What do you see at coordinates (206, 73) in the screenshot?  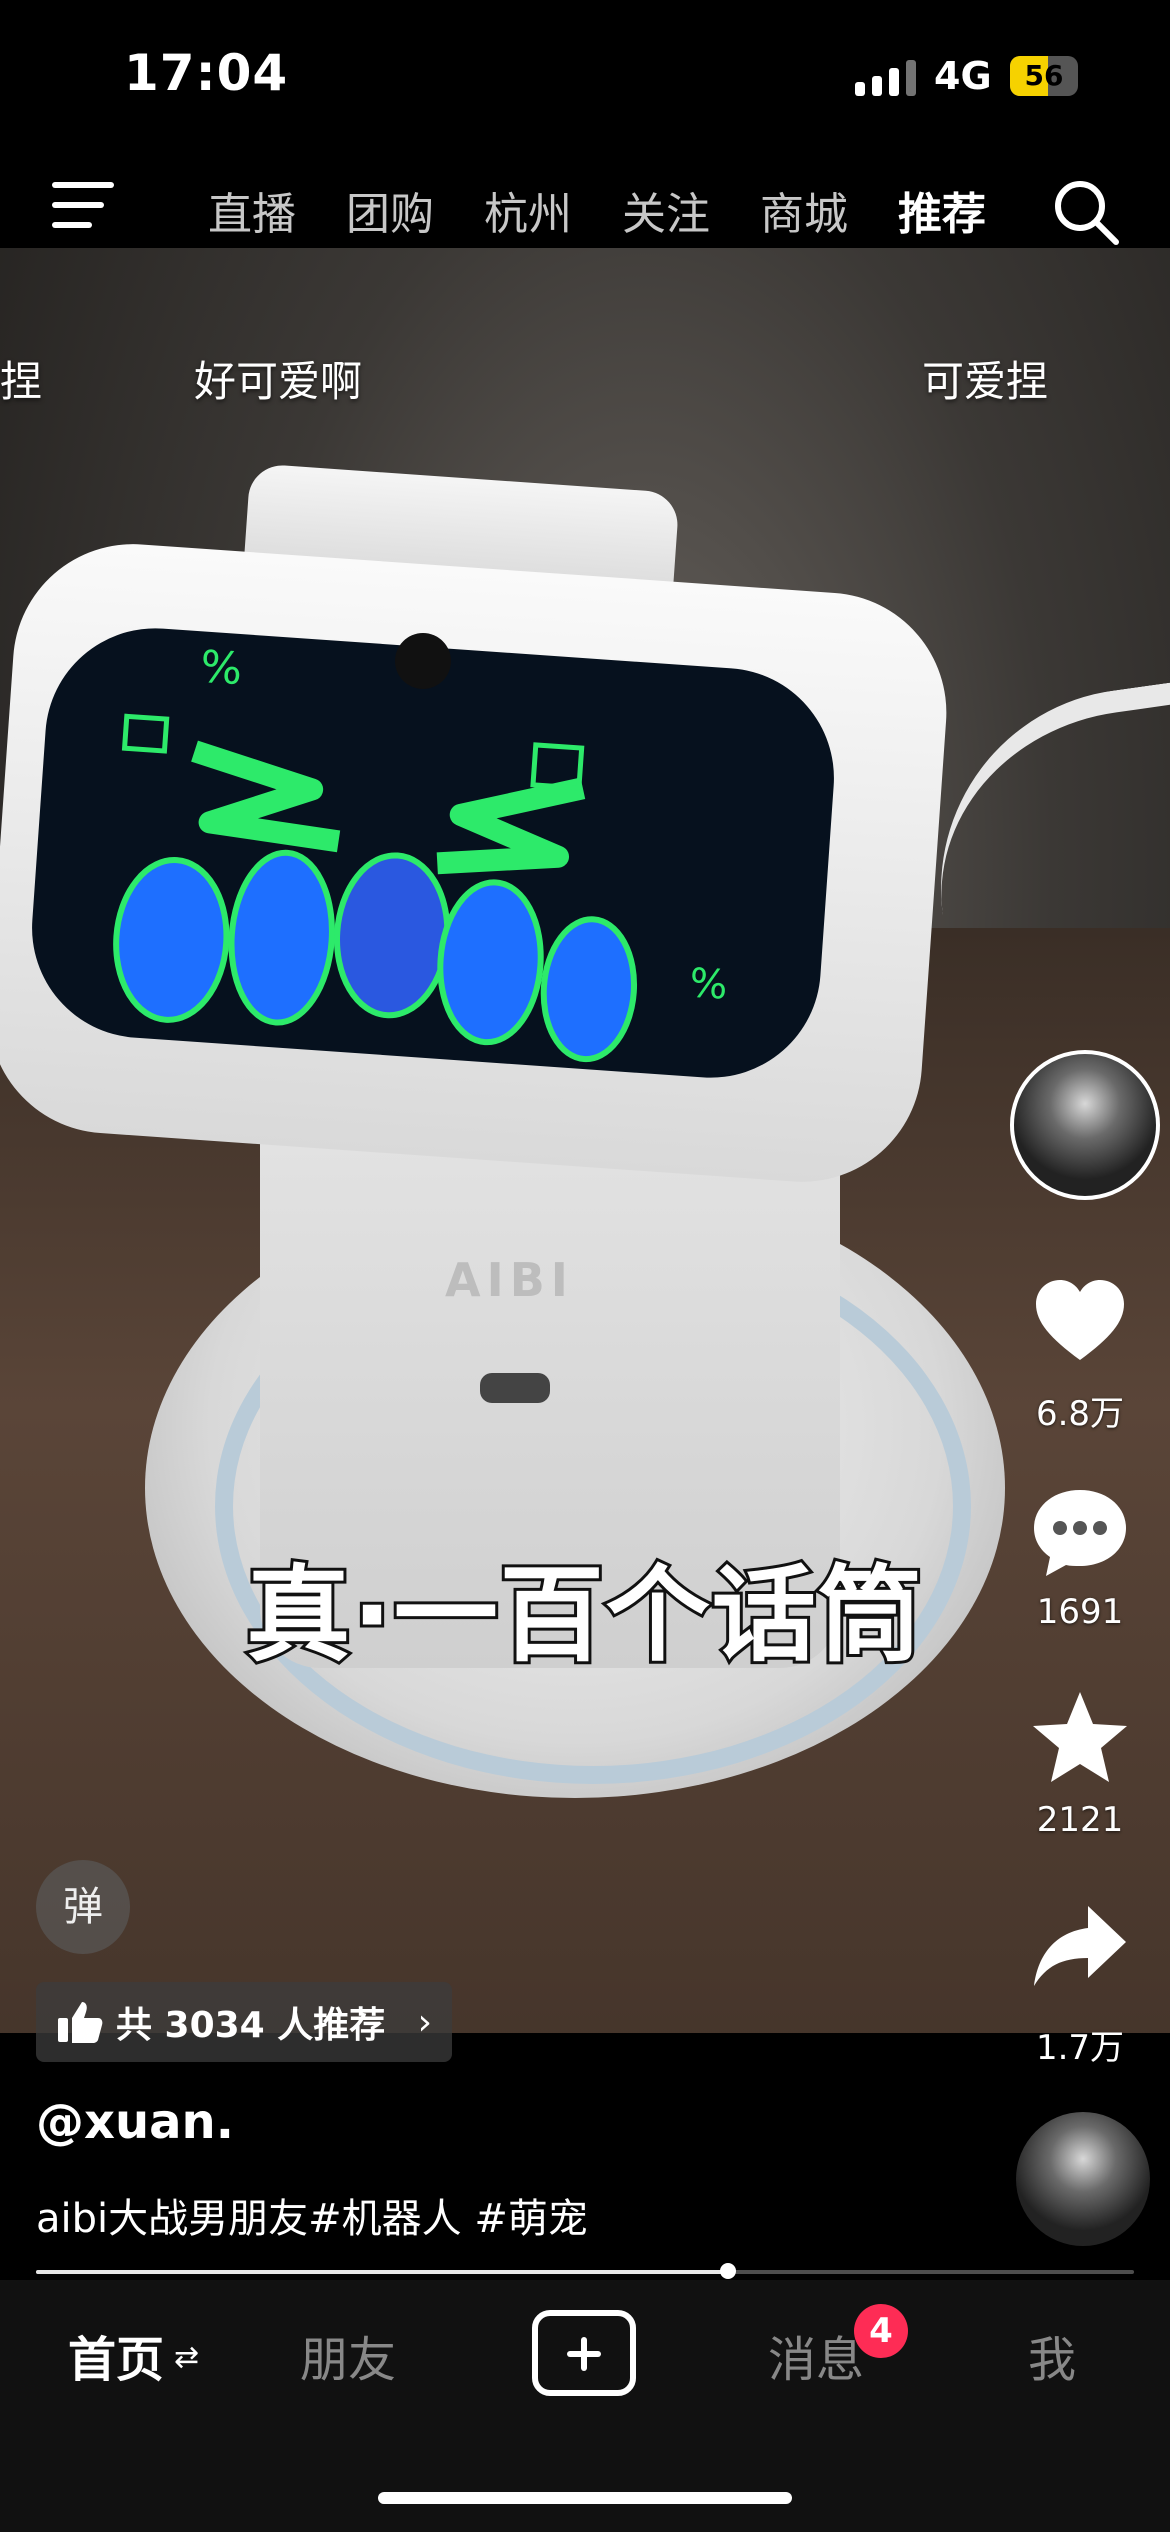 I see `status-time: 17:04` at bounding box center [206, 73].